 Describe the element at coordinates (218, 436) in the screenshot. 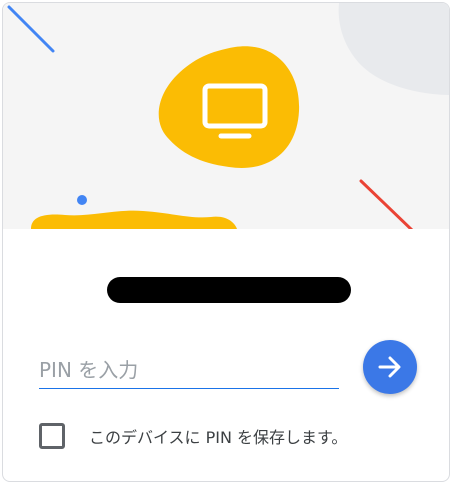

I see `save-pin-label: このデバイスに PIN を保存します。` at that location.